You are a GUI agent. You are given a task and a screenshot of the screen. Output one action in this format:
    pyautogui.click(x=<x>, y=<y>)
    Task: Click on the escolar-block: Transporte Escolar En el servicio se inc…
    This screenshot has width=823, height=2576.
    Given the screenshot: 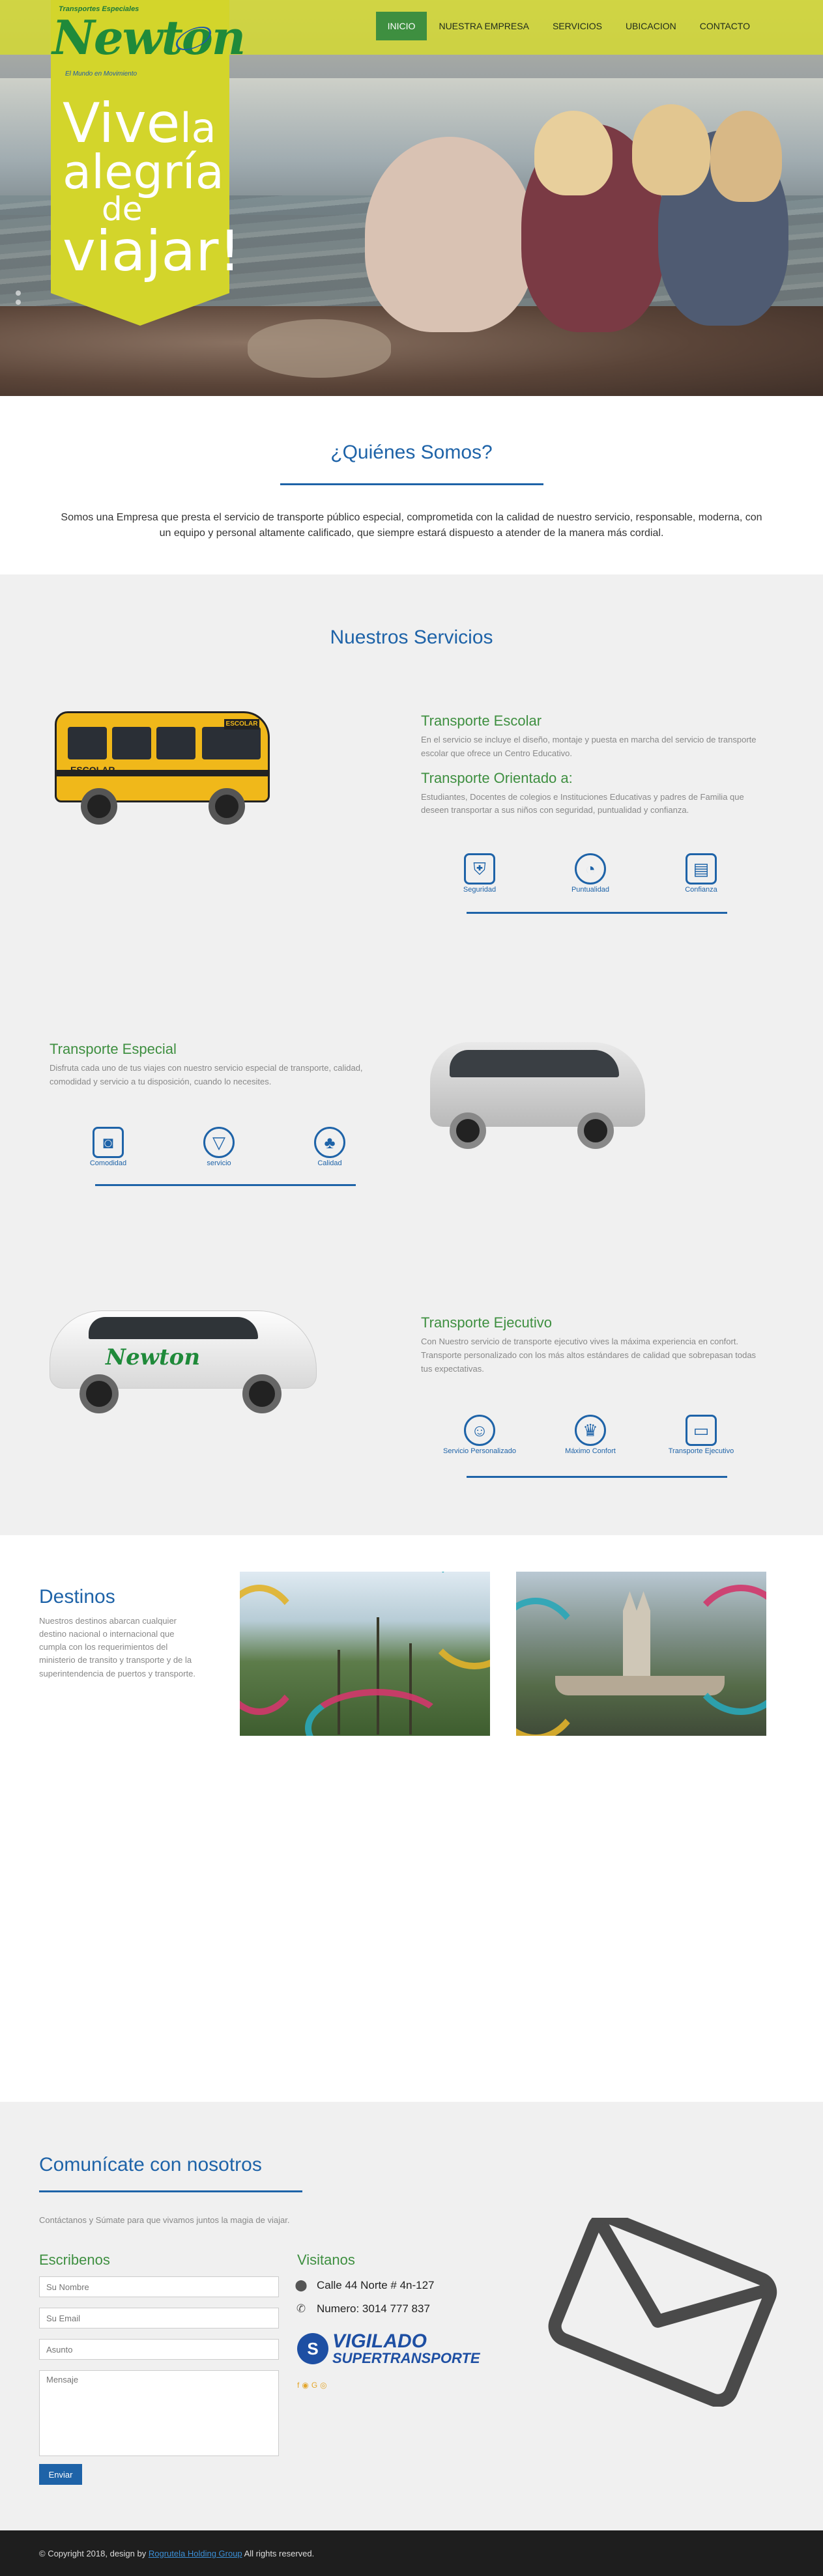 What is the action you would take?
    pyautogui.click(x=593, y=765)
    